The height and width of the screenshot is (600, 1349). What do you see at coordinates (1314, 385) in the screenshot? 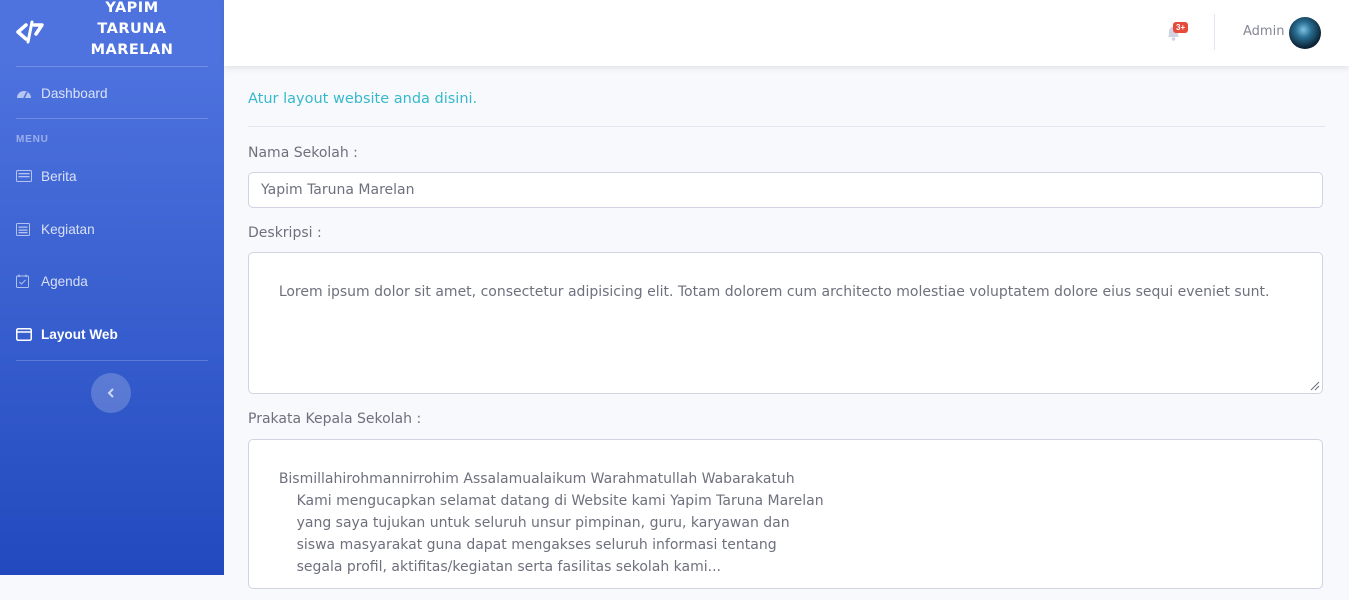
I see `resize-handle-icon` at bounding box center [1314, 385].